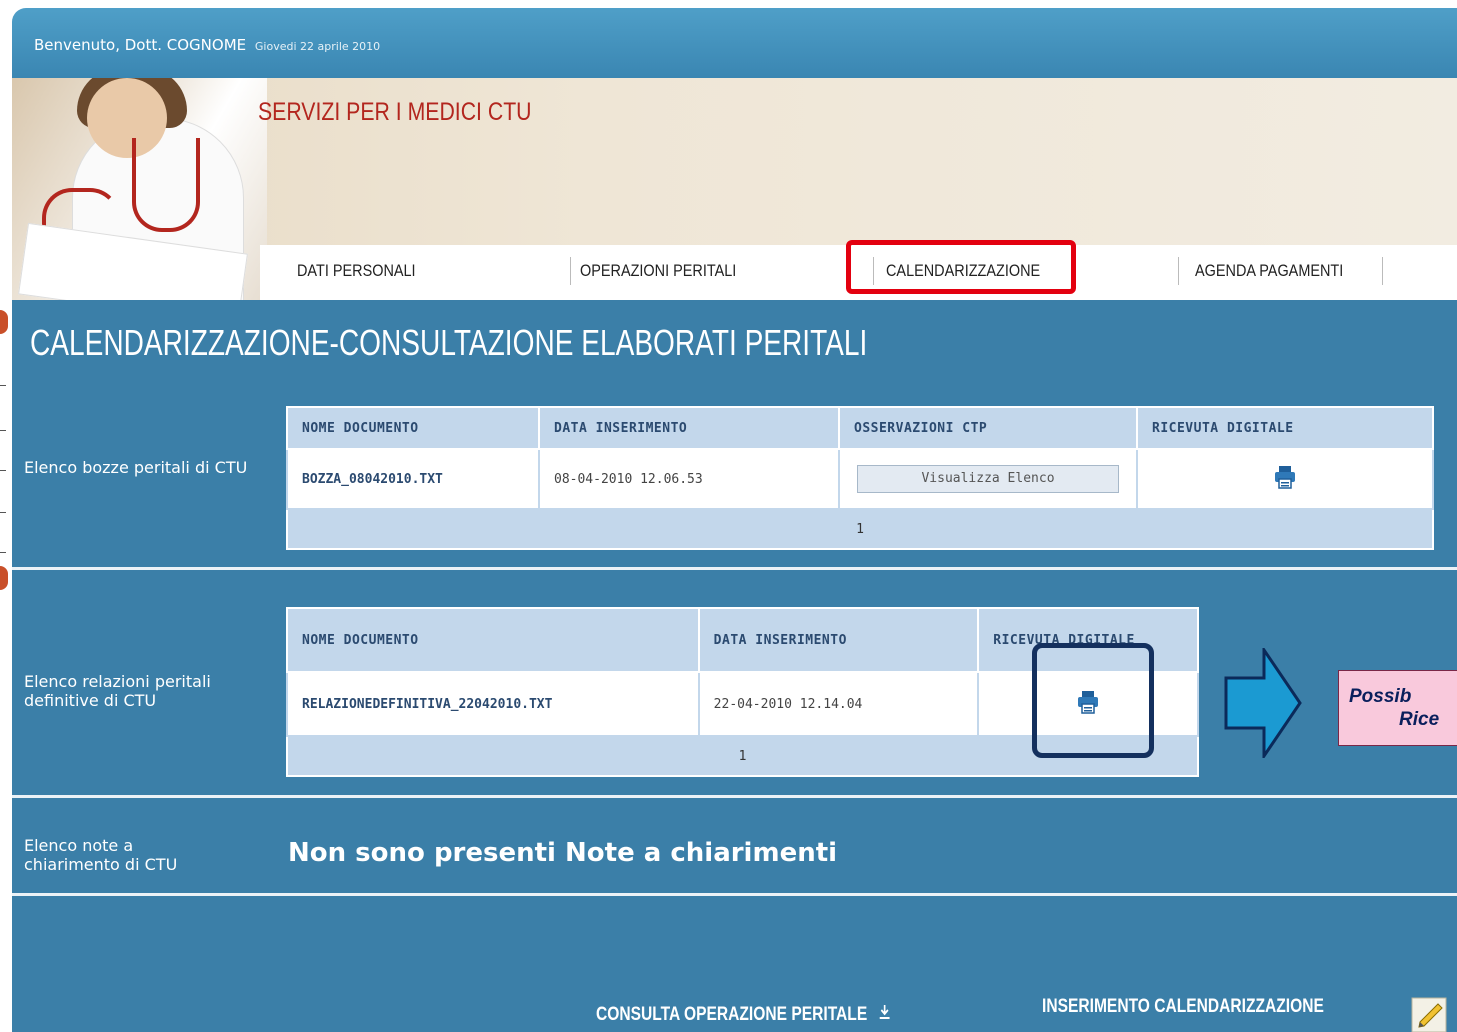 The width and height of the screenshot is (1457, 1032). What do you see at coordinates (317, 46) in the screenshot?
I see `current-date: Giovedi 22 aprile 2010` at bounding box center [317, 46].